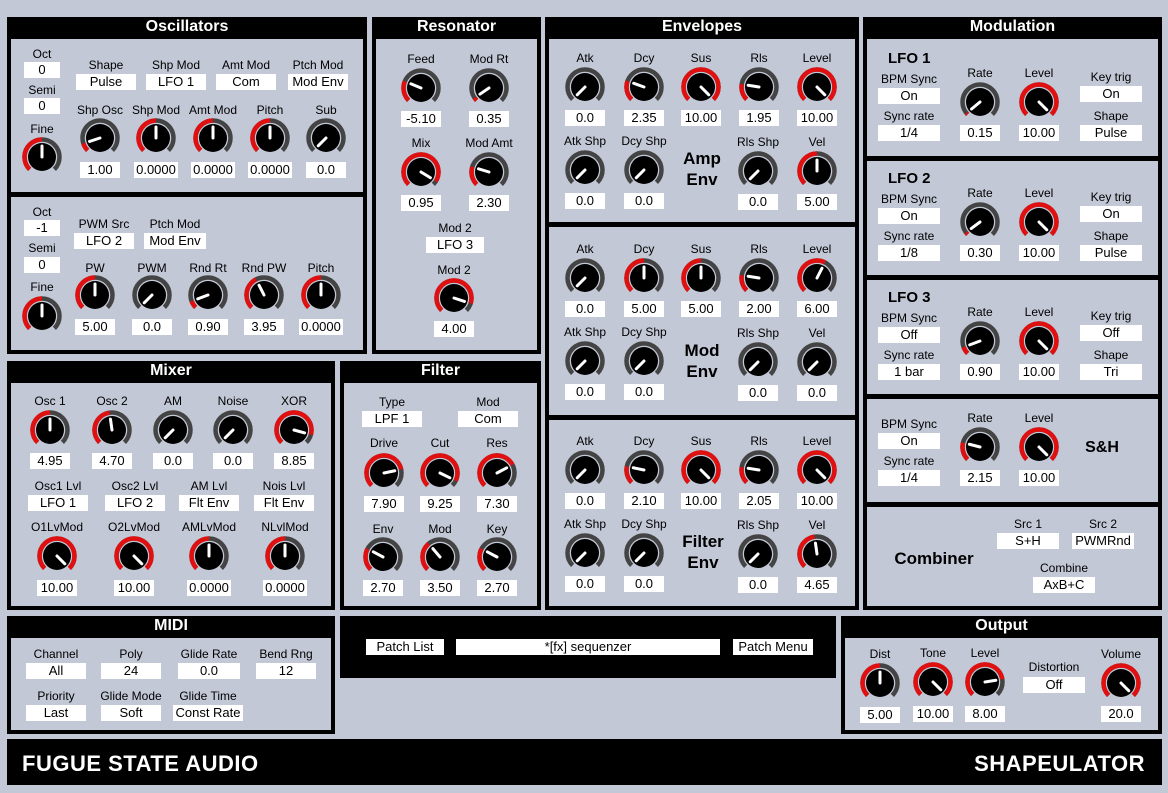  What do you see at coordinates (112, 430) in the screenshot?
I see `mix-osc2-knob` at bounding box center [112, 430].